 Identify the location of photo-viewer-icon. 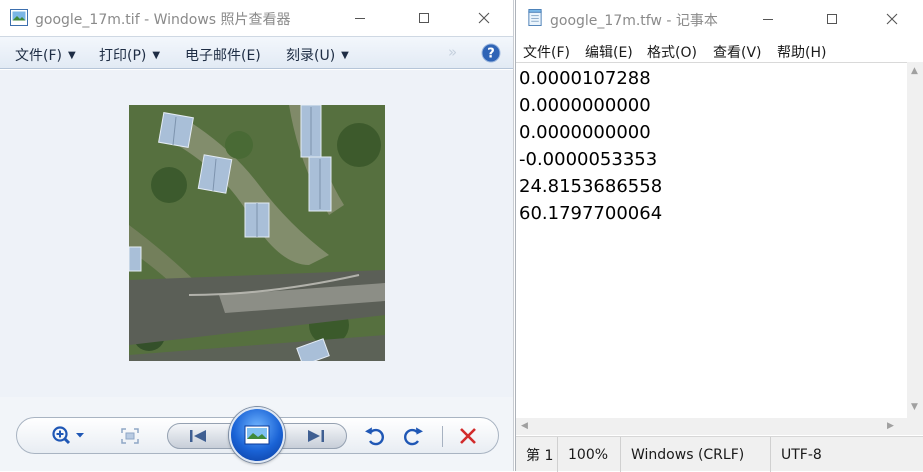
(19, 17).